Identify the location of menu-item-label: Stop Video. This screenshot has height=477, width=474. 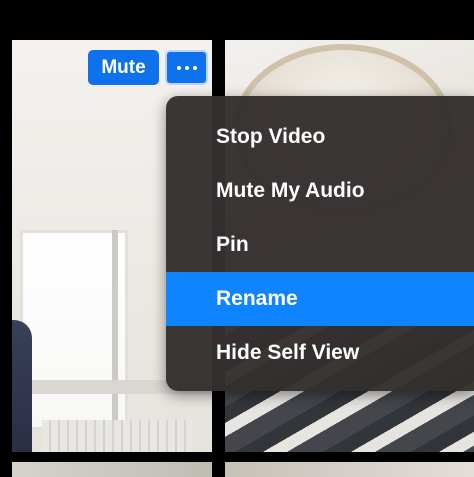
(271, 136).